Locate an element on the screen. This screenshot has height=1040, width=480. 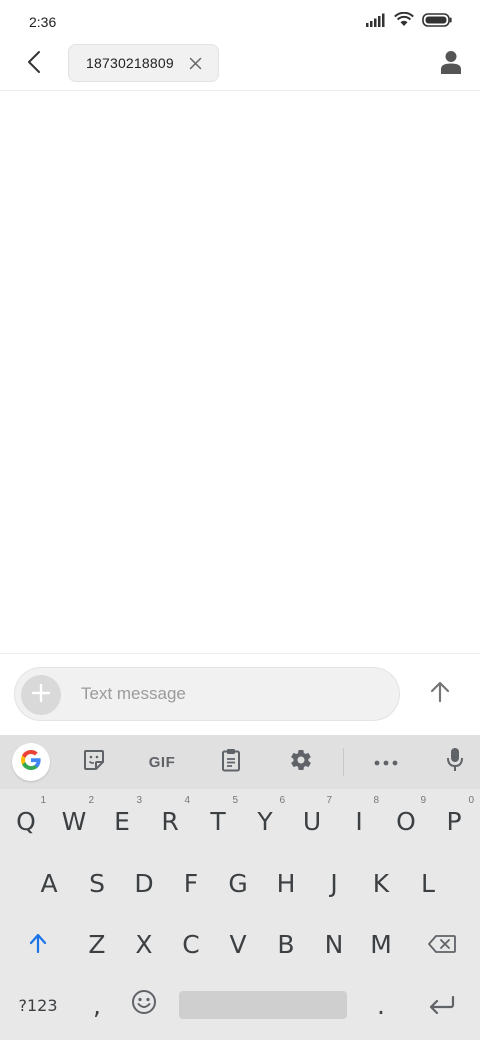
emoji-icon is located at coordinates (144, 1005).